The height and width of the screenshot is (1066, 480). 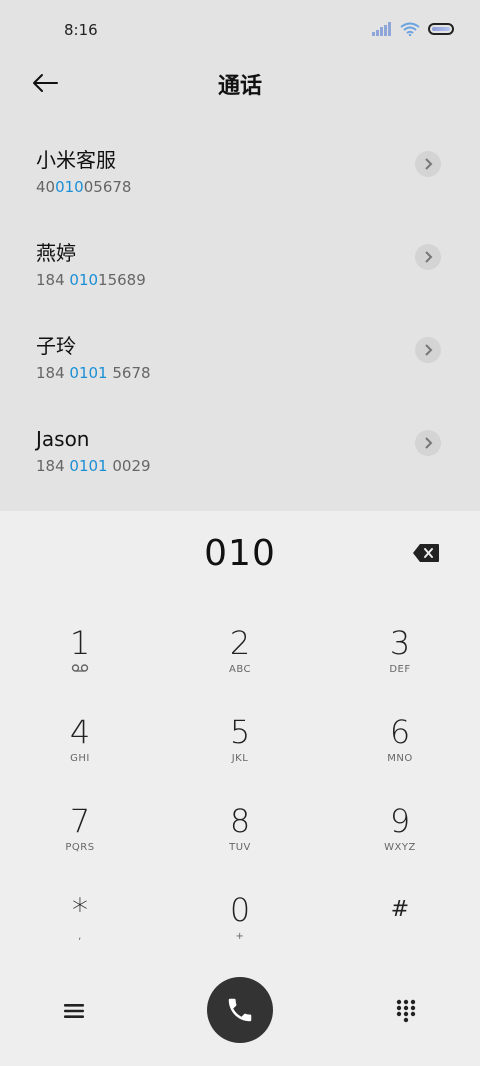 I want to click on battery-icon, so click(x=441, y=29).